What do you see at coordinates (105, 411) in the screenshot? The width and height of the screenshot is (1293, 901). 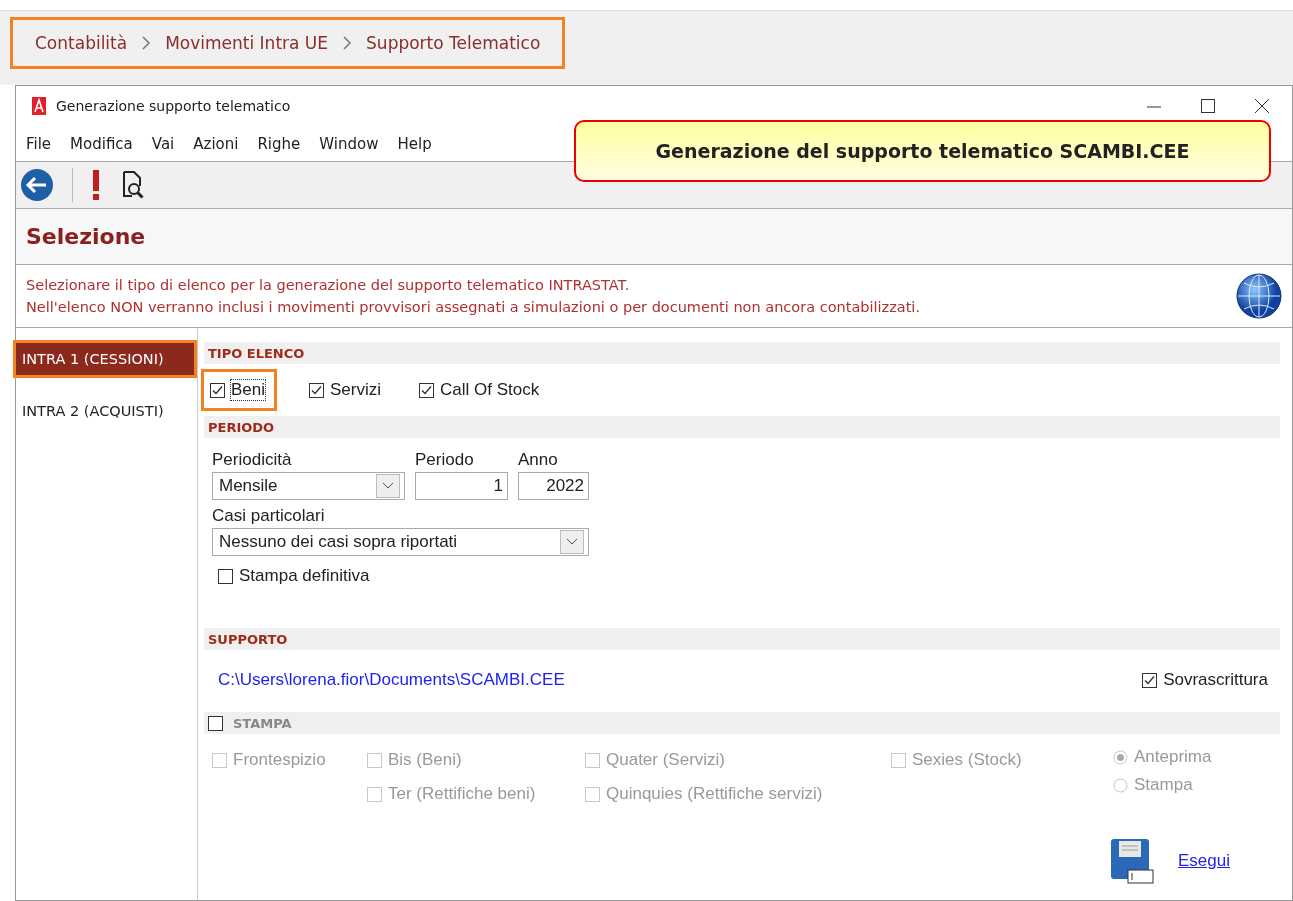 I see `sidebar-item: INTRA 2 (ACQUISTI)` at bounding box center [105, 411].